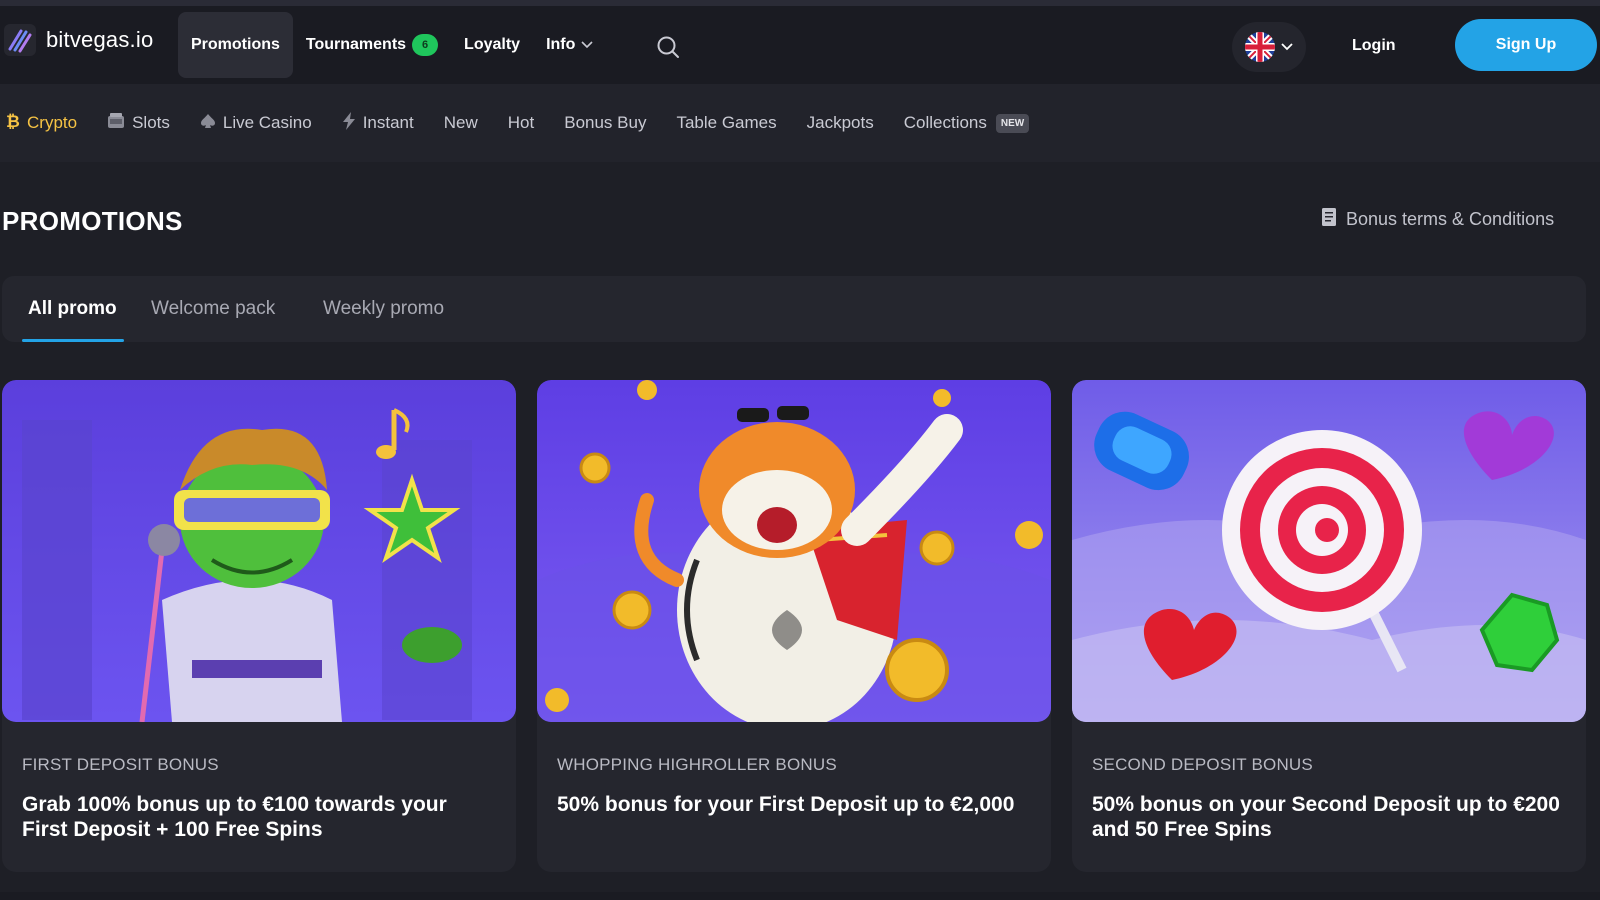 The image size is (1600, 900). I want to click on category-jackpots: Jackpots, so click(840, 123).